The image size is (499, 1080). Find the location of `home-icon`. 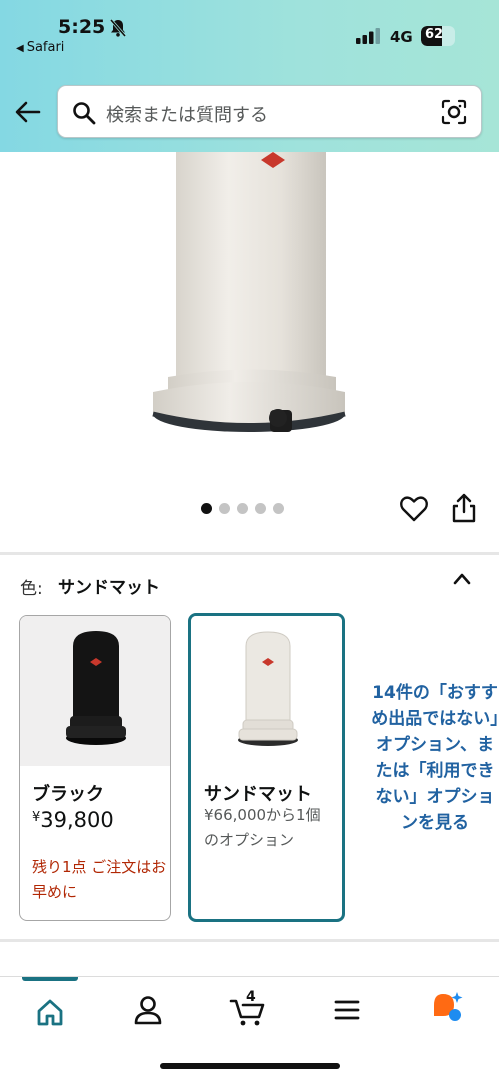

home-icon is located at coordinates (50, 1012).